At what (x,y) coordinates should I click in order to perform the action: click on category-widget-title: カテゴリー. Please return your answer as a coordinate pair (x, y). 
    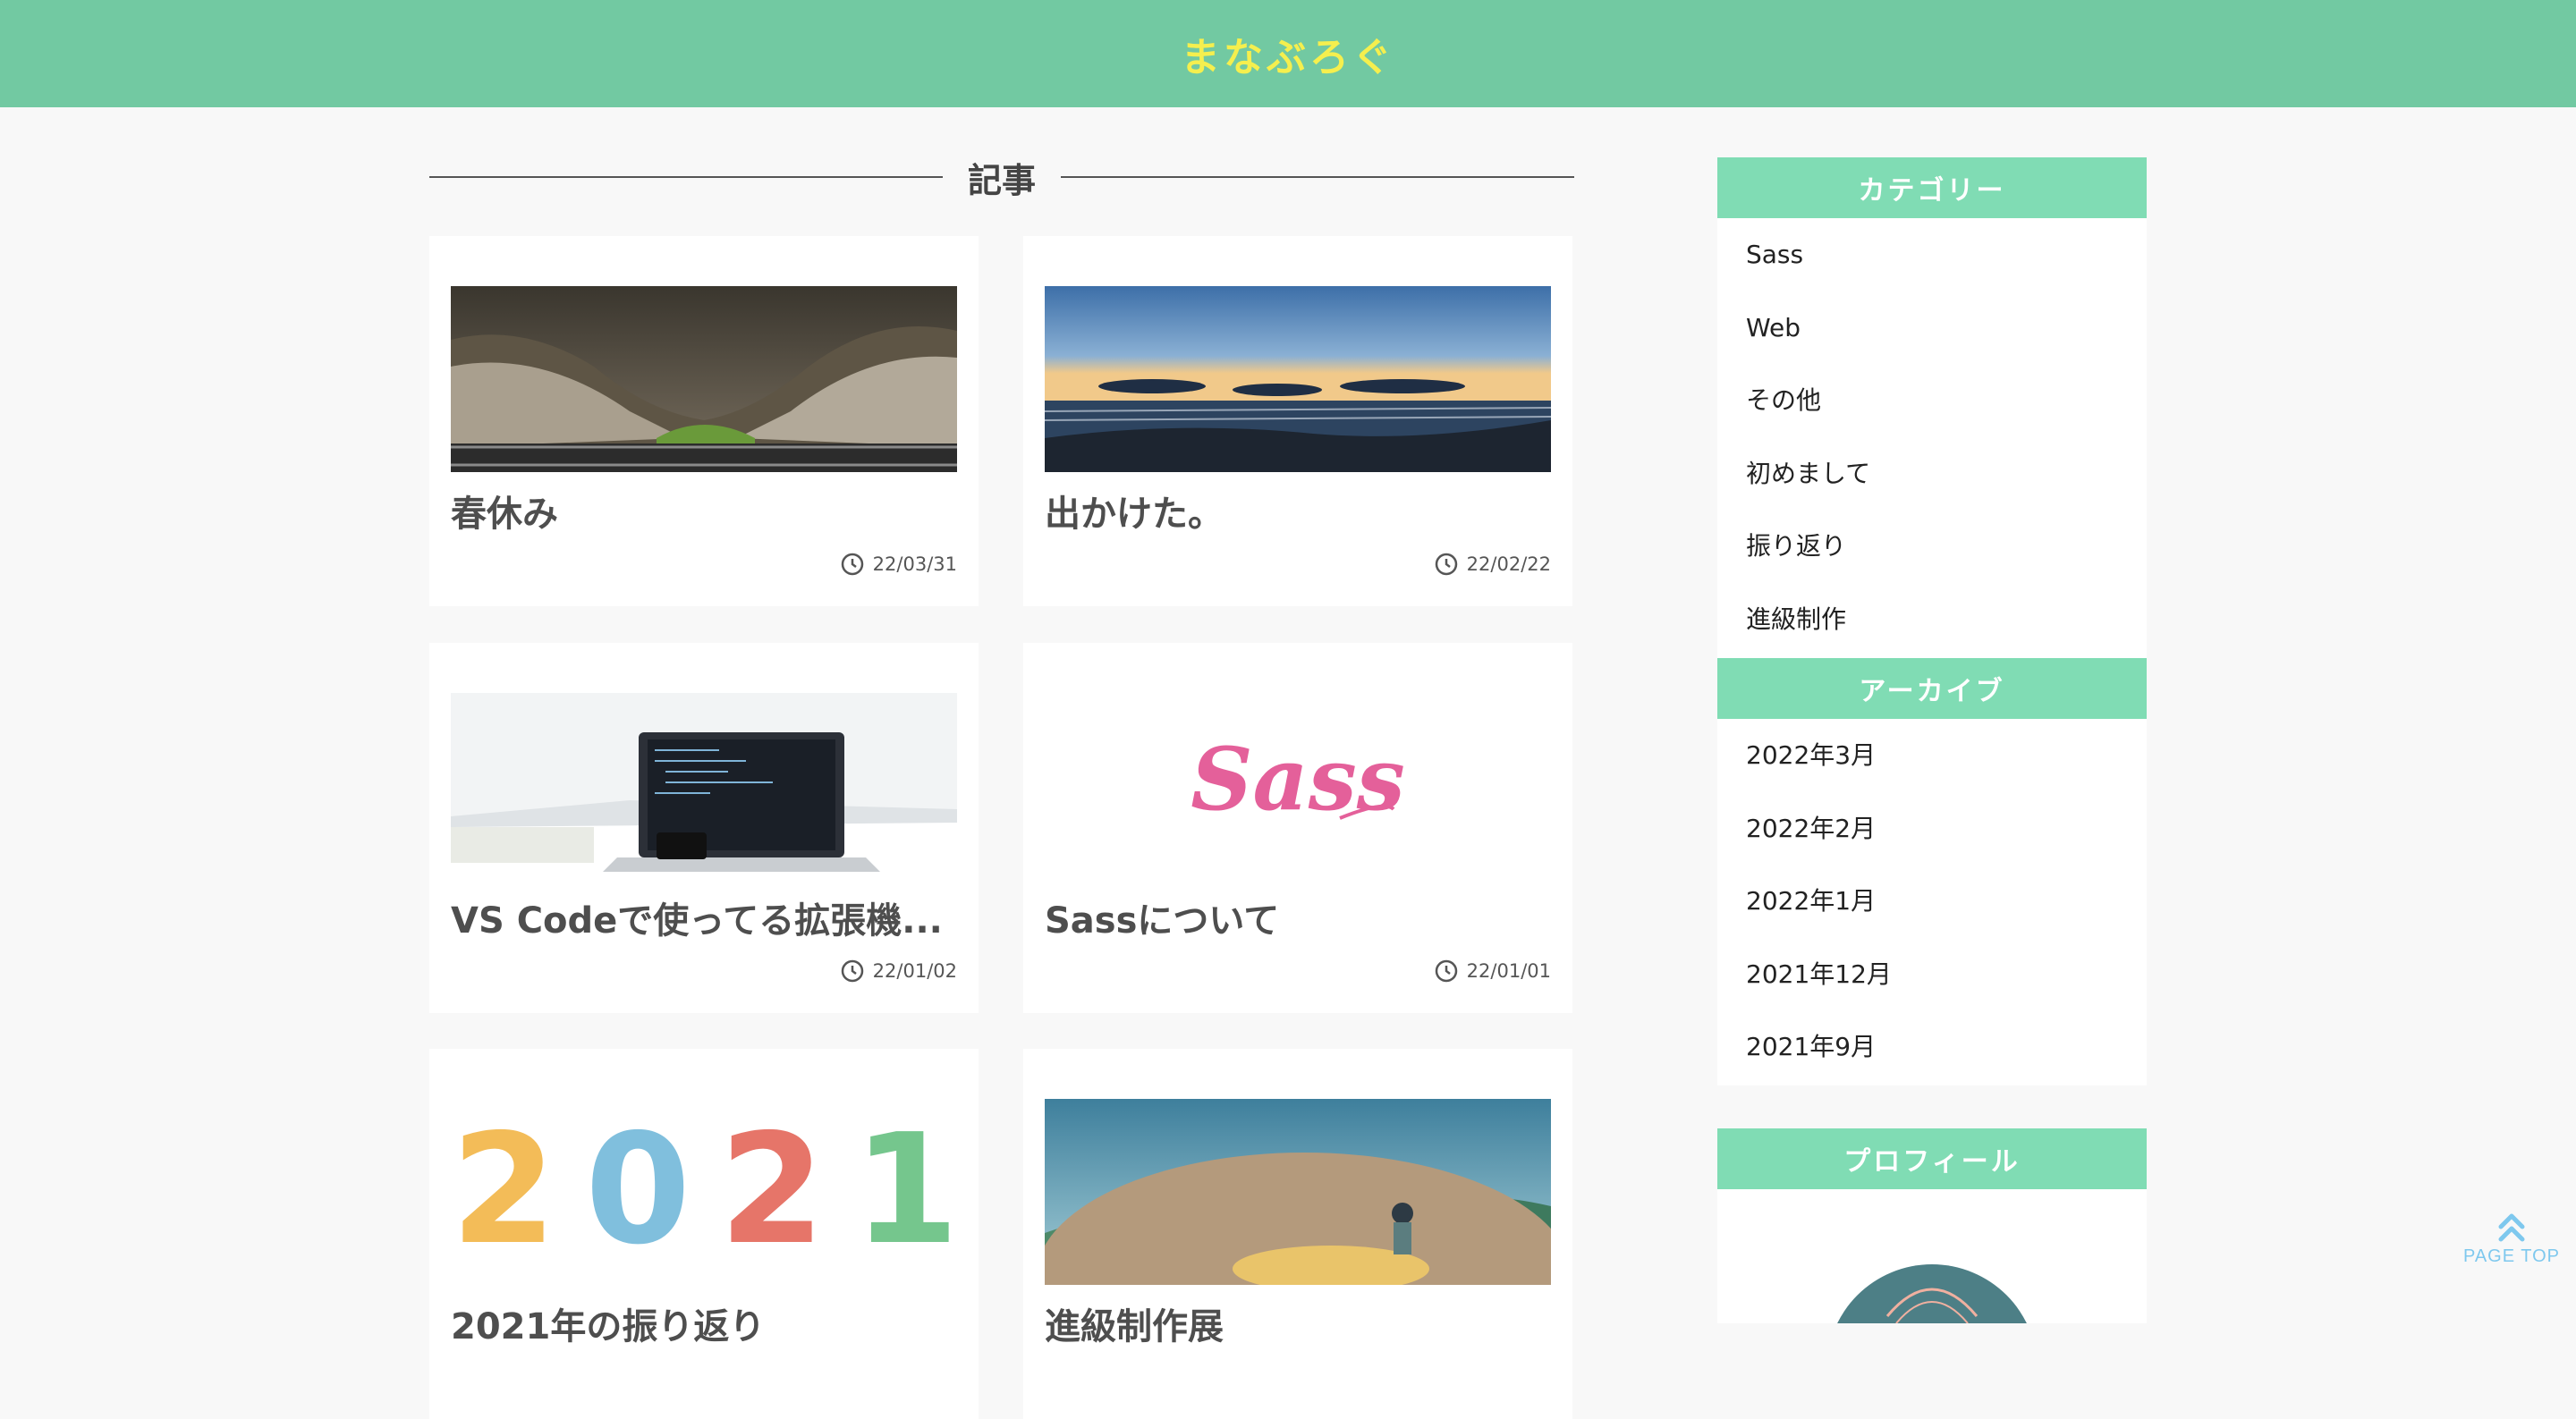
    Looking at the image, I should click on (1932, 187).